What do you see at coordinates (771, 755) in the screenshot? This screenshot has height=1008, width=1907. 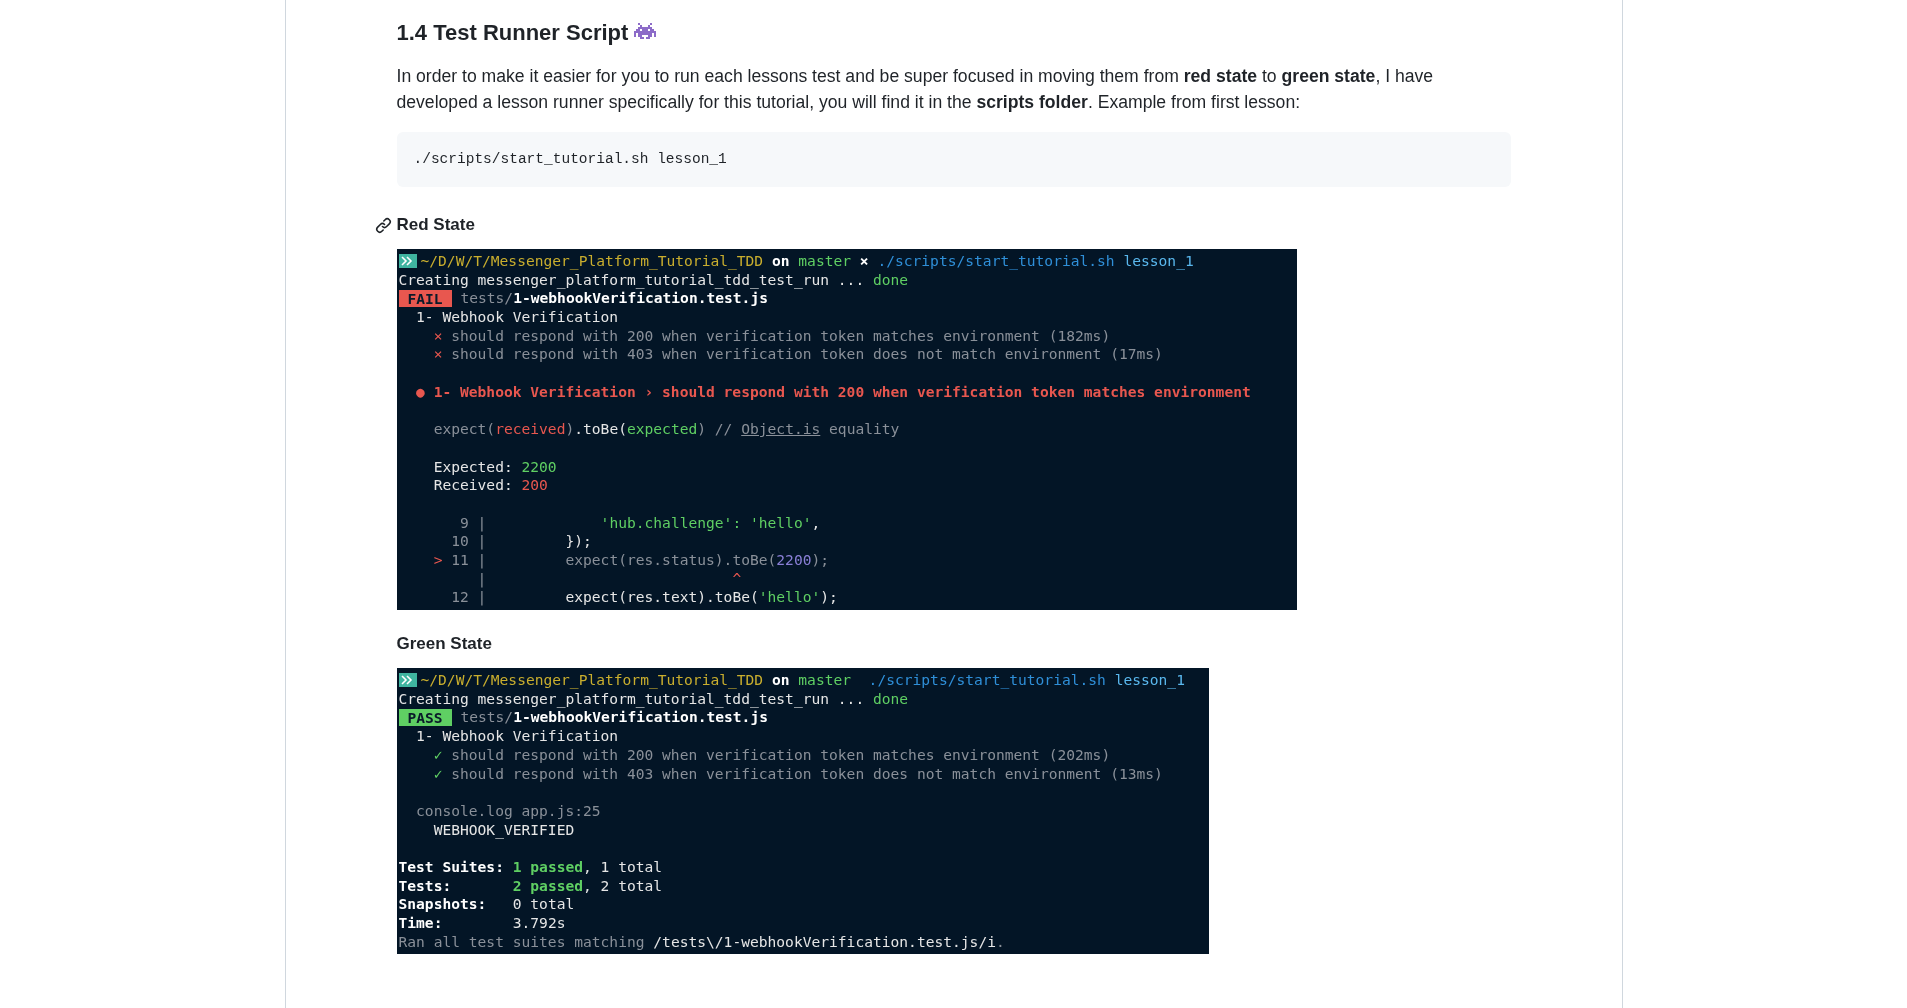 I see `terminal-line: ✓ should respond with 200 when verification token matches environment (202ms)` at bounding box center [771, 755].